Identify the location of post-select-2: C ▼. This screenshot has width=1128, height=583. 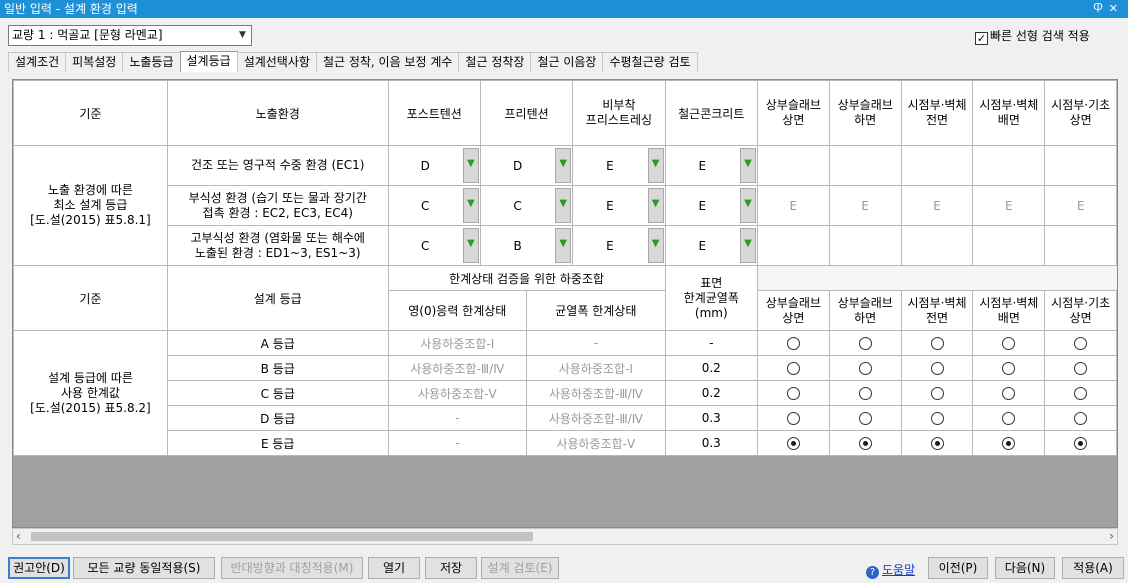
(434, 245).